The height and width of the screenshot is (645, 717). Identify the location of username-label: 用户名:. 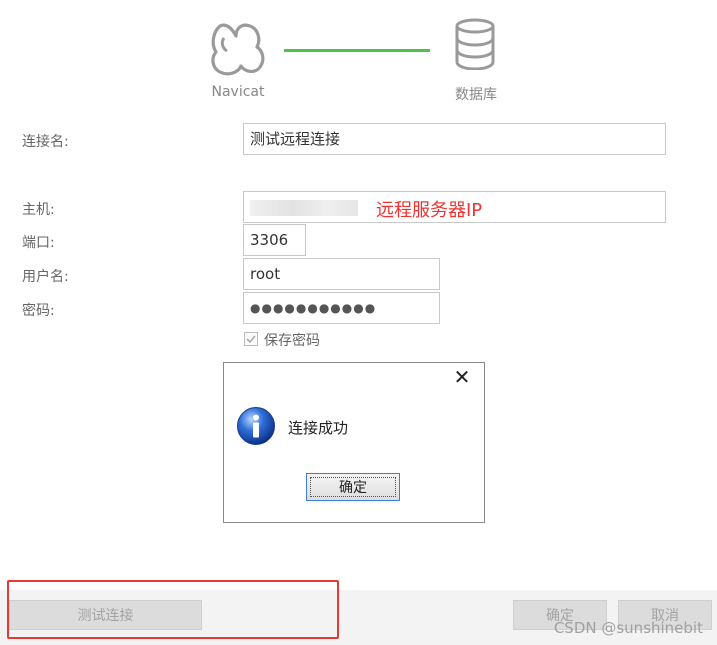
(45, 277).